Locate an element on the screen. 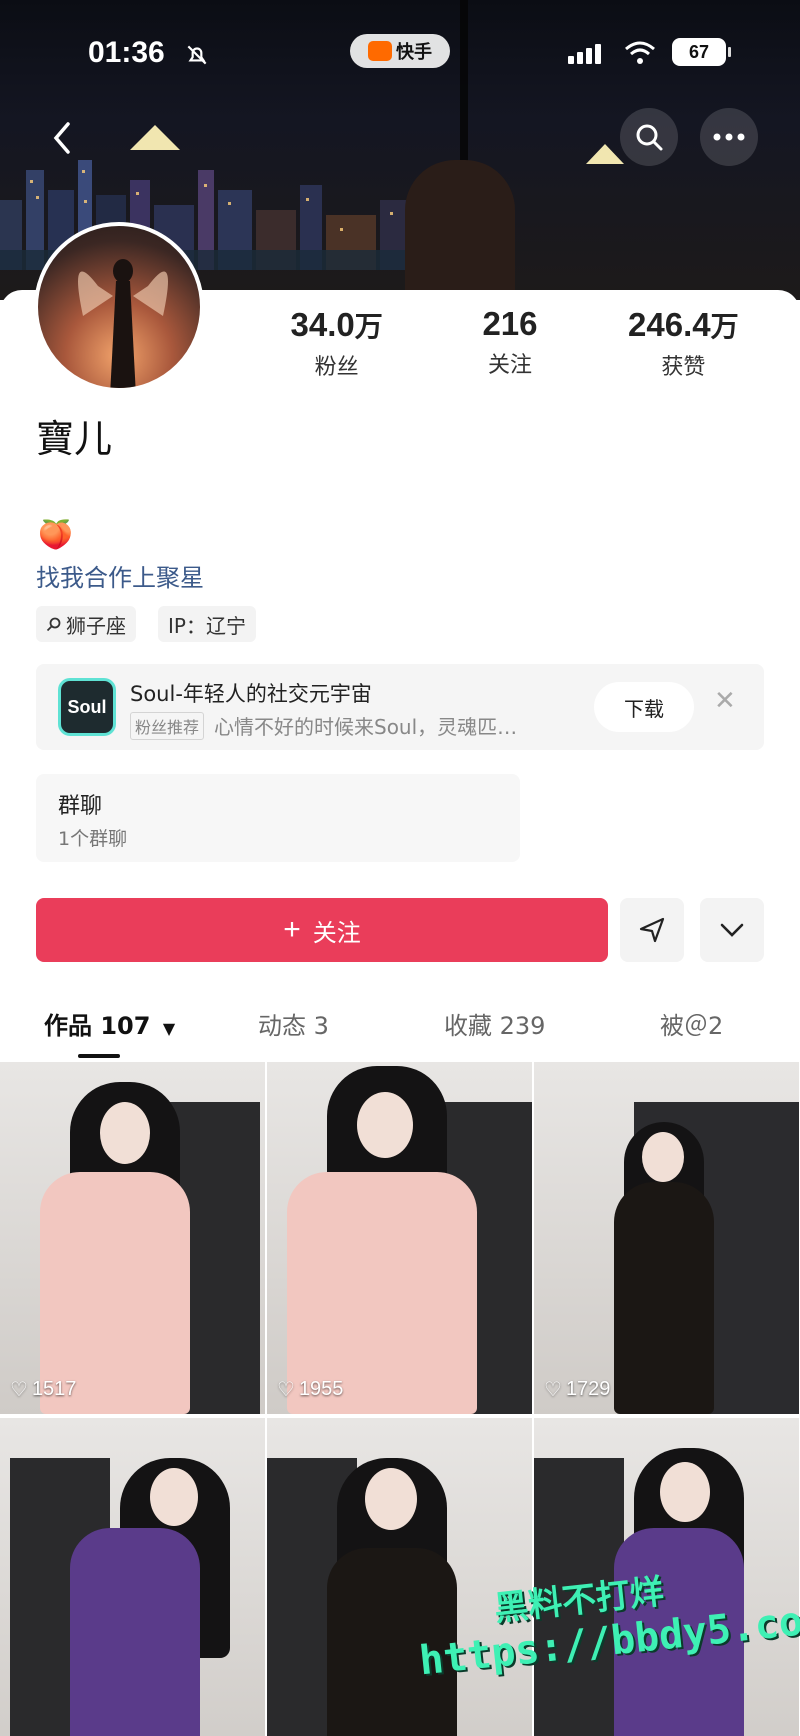 This screenshot has height=1736, width=800. tab-works: 作品 107 ▼ is located at coordinates (109, 1023).